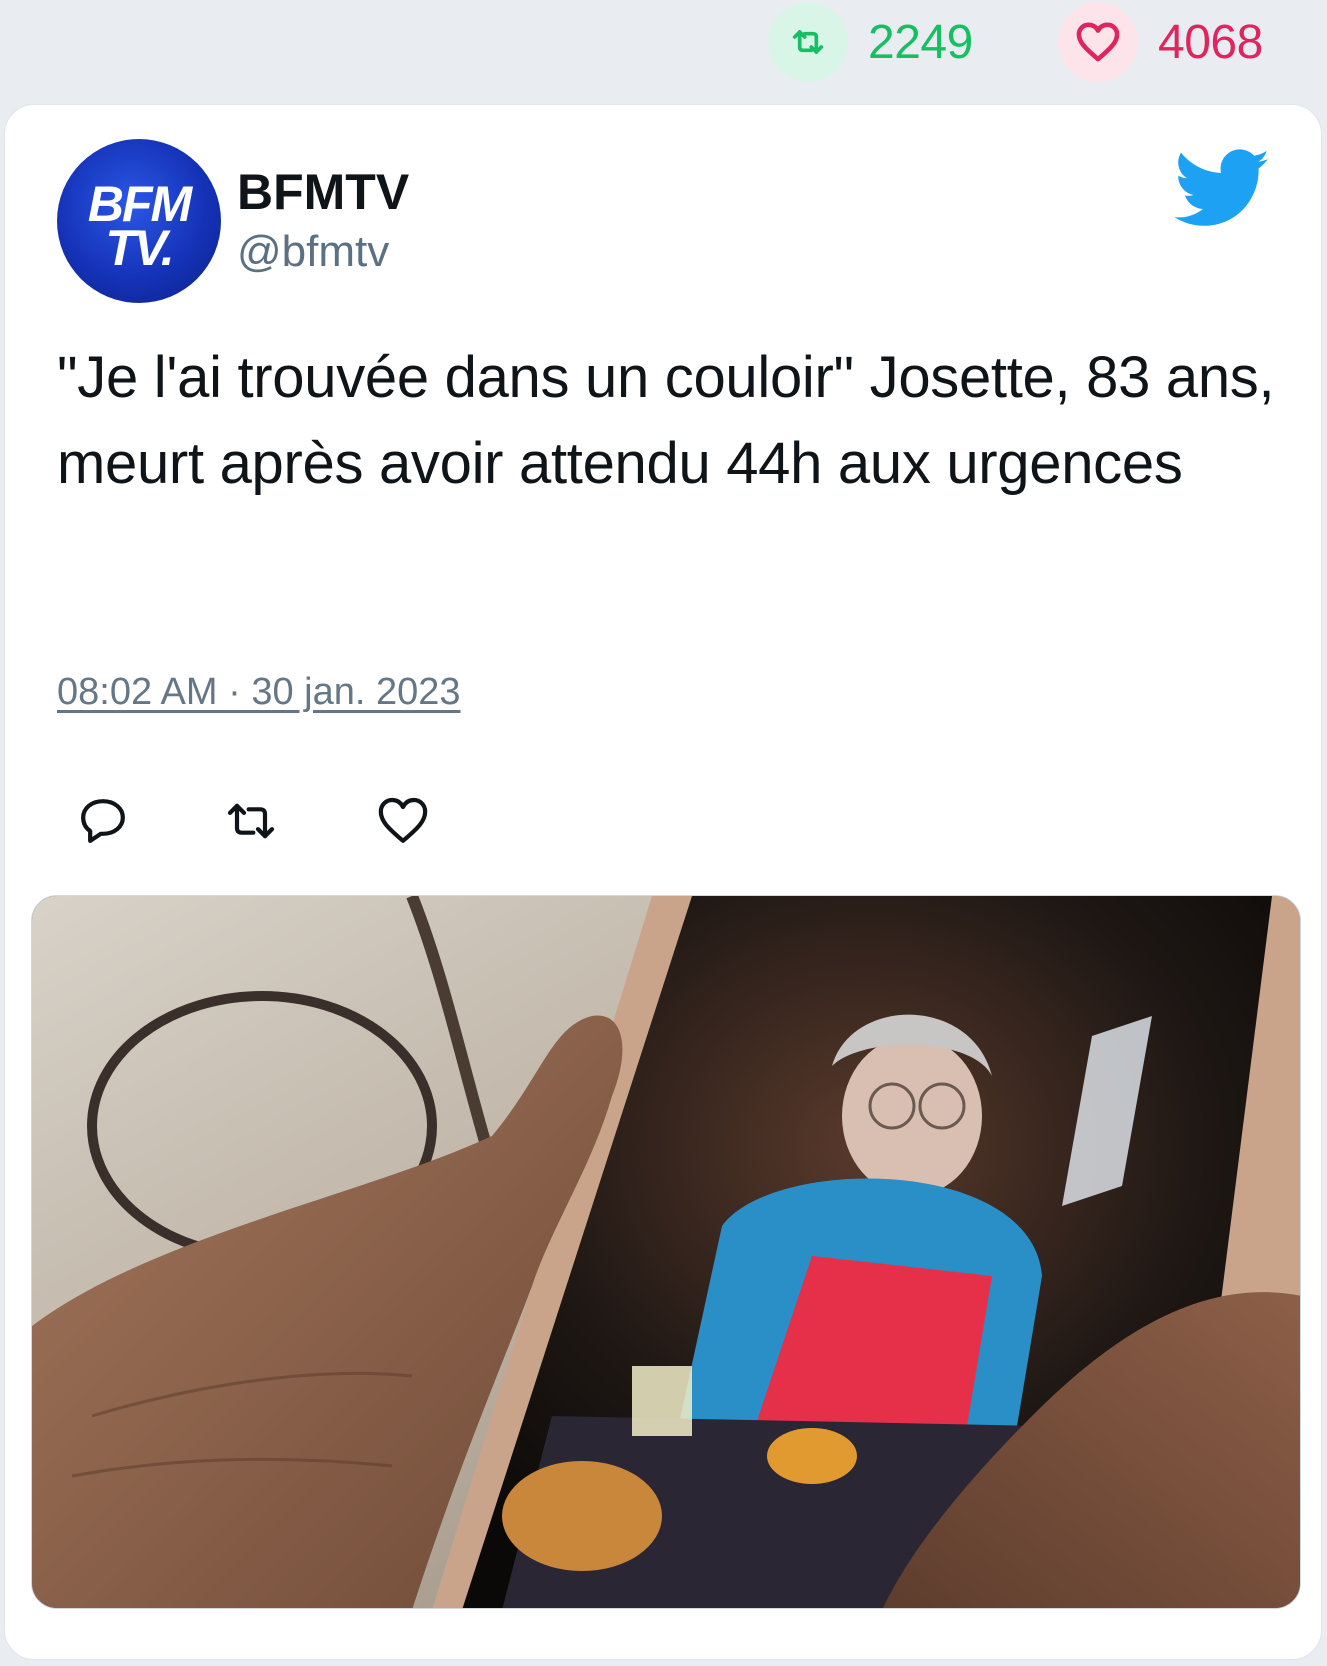 Image resolution: width=1327 pixels, height=1666 pixels. I want to click on avatar-logo-text-2: TV., so click(139, 248).